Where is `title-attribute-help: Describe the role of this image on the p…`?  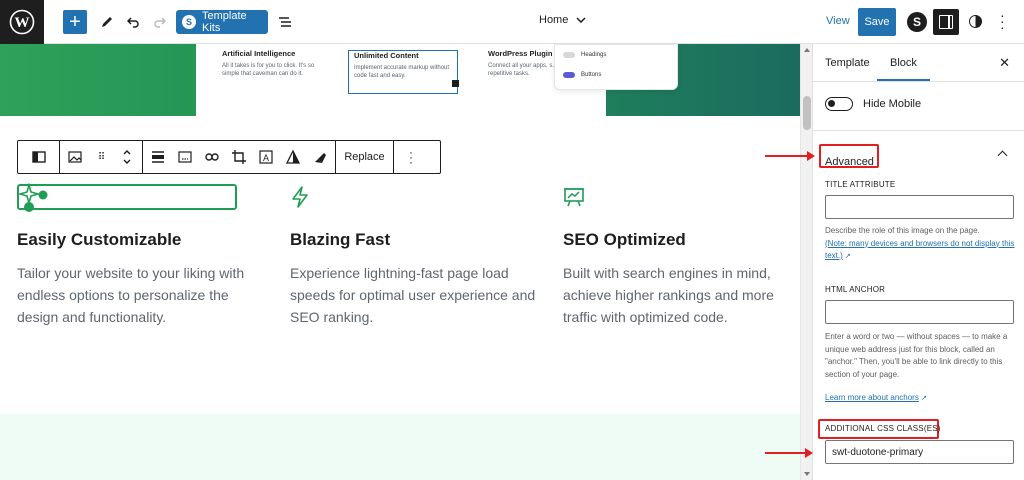 title-attribute-help: Describe the role of this image on the p… is located at coordinates (920, 244).